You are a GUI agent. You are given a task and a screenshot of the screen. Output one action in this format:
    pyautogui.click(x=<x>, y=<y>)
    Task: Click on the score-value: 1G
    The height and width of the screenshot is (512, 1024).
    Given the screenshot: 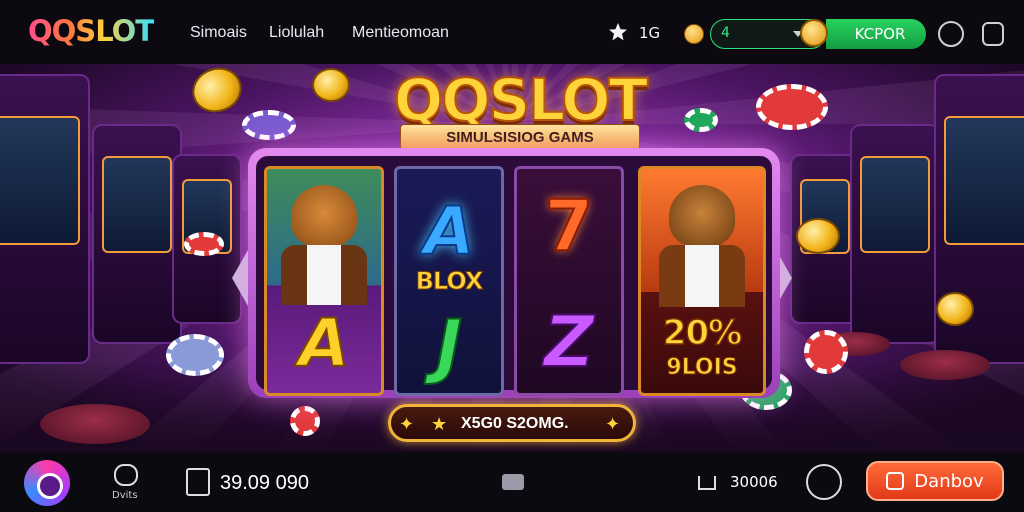 What is the action you would take?
    pyautogui.click(x=650, y=33)
    